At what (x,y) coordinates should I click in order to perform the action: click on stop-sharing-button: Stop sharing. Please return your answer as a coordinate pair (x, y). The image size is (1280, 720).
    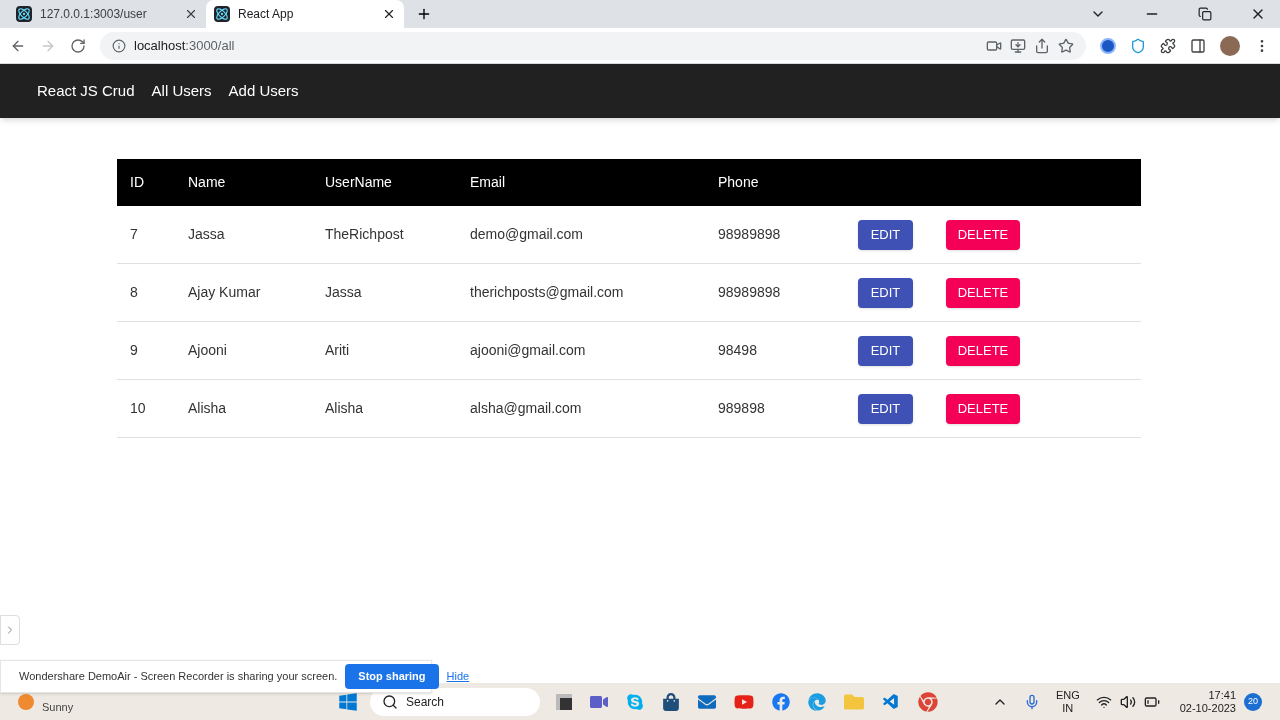
    Looking at the image, I should click on (392, 676).